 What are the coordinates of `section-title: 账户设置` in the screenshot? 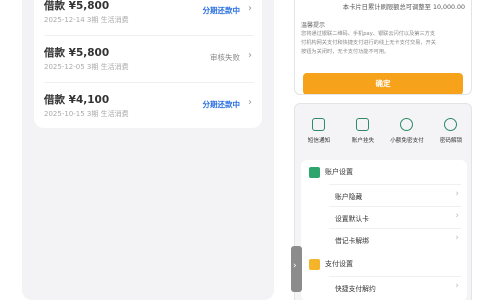 It's located at (339, 172).